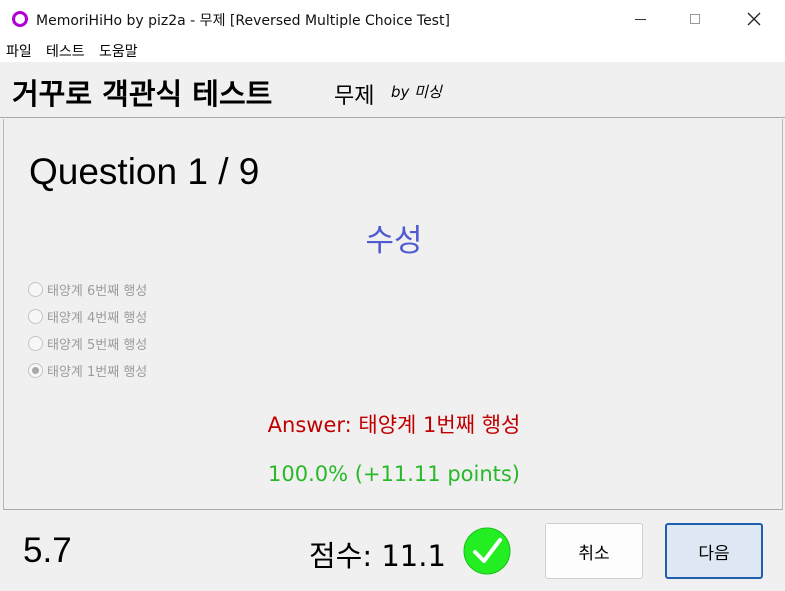 This screenshot has width=785, height=591. I want to click on close-icon, so click(754, 19).